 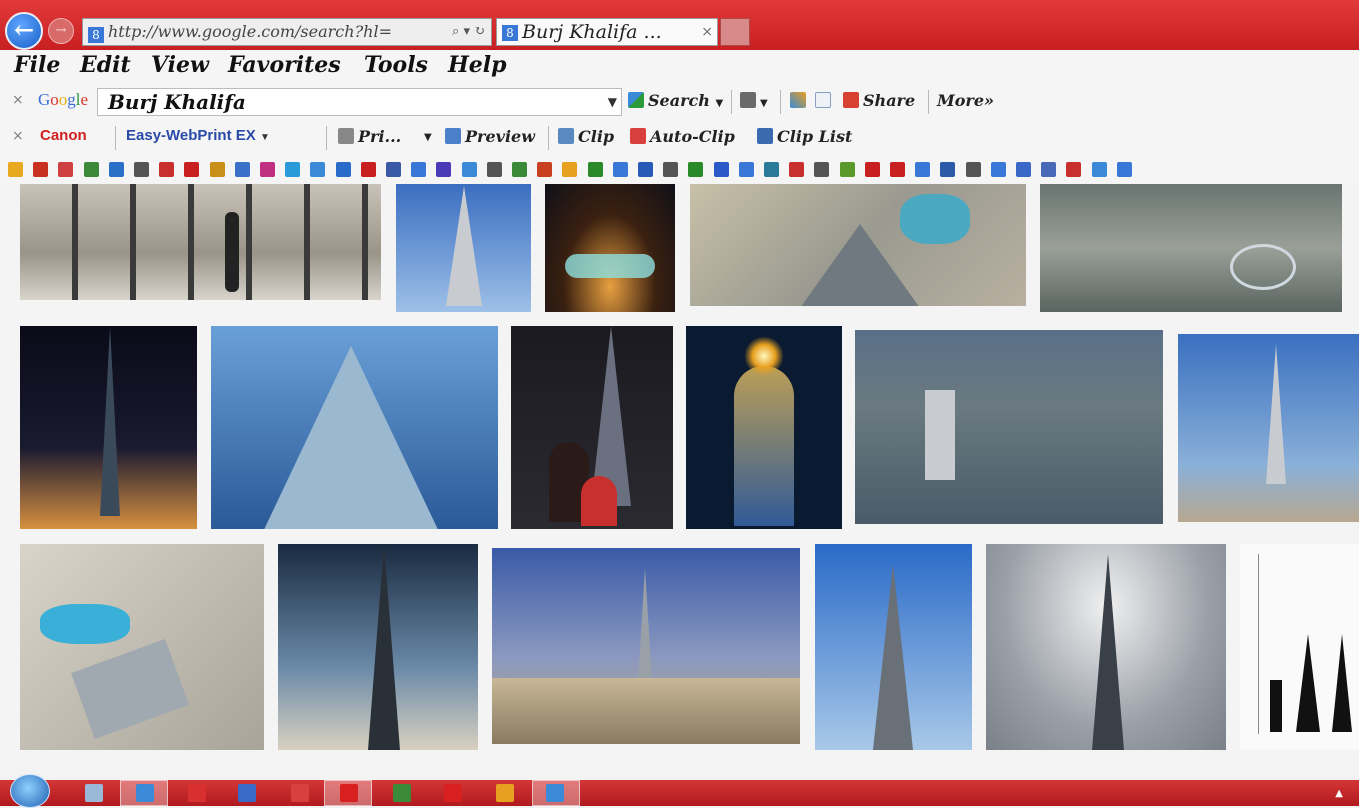 What do you see at coordinates (284, 65) in the screenshot?
I see `menu-favorites: Favorites` at bounding box center [284, 65].